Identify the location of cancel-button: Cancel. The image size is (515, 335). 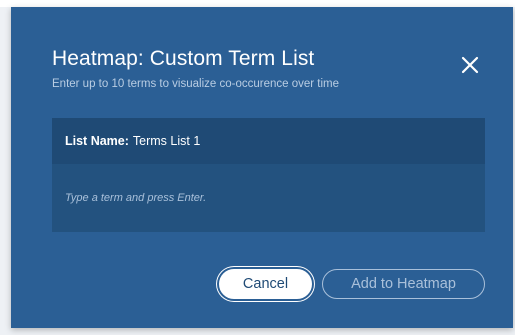
(265, 284).